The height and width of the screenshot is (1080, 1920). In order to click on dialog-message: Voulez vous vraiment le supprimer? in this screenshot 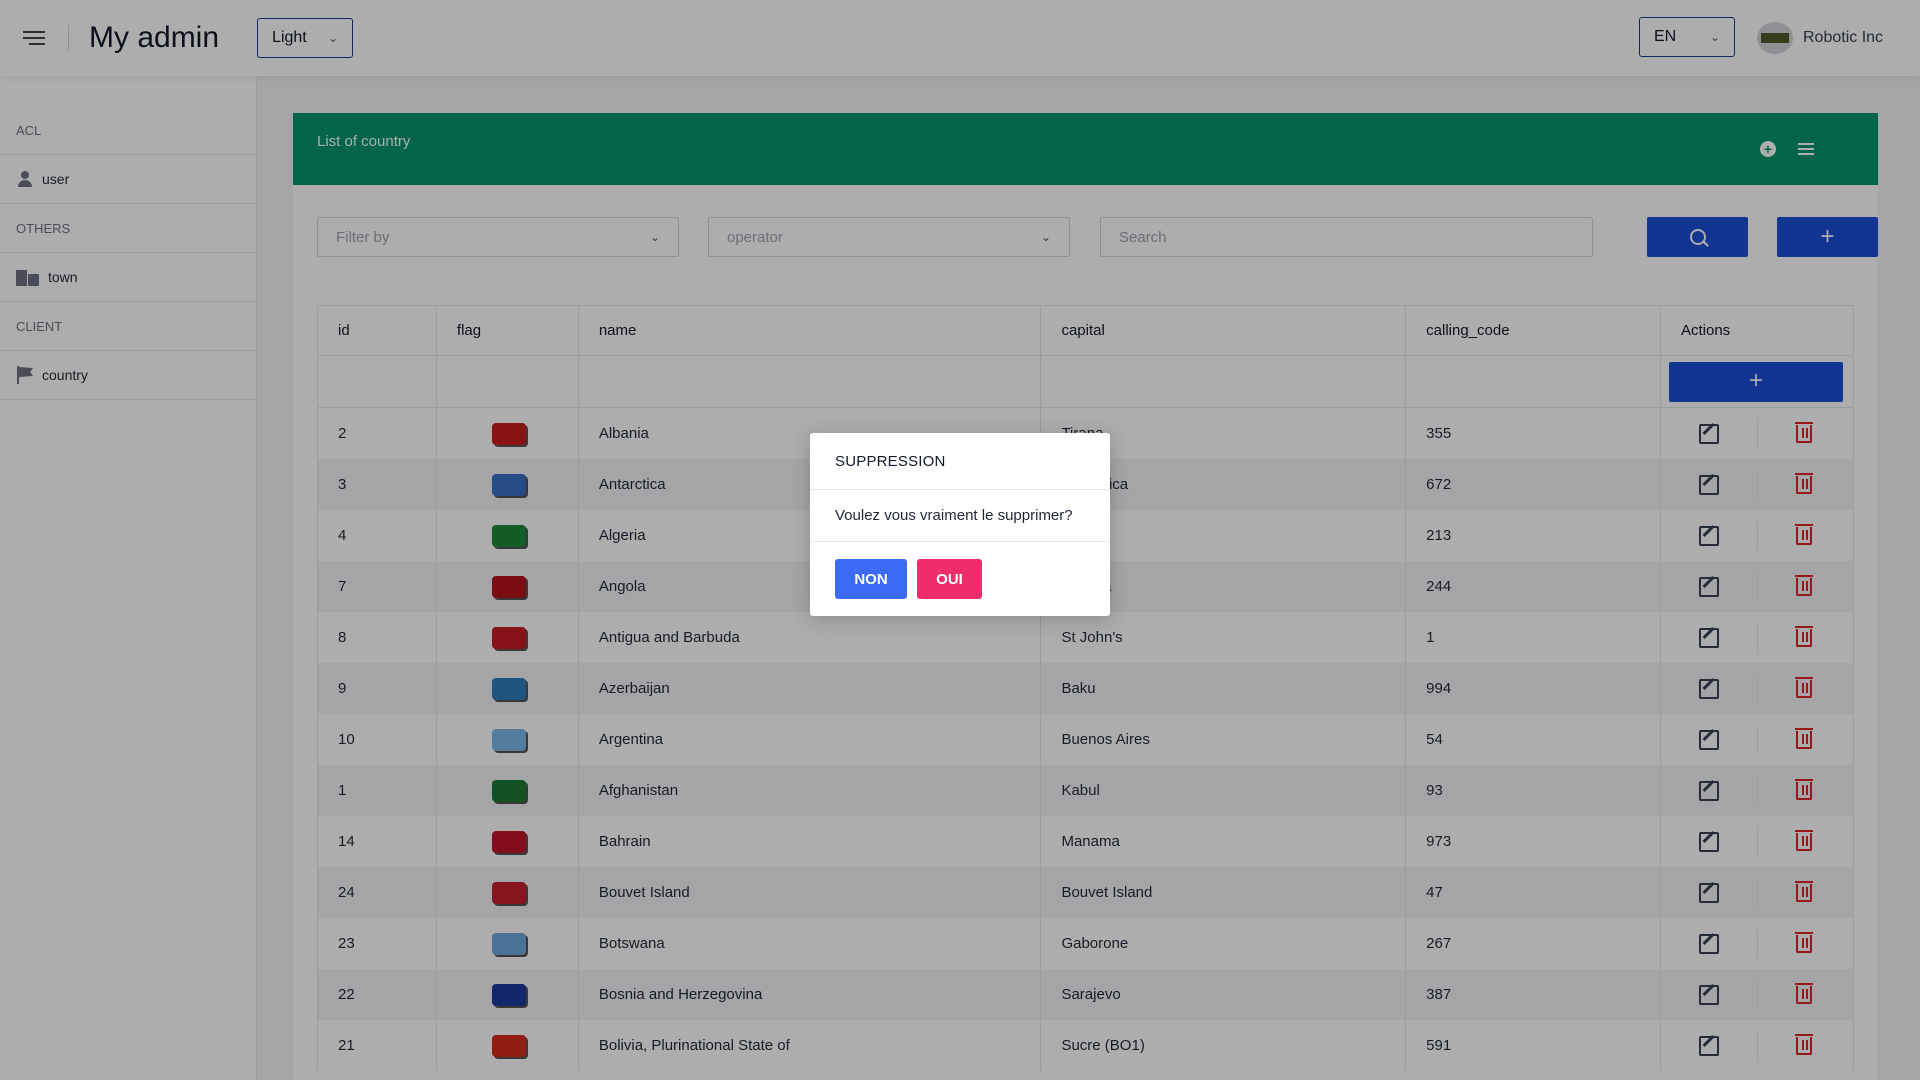, I will do `click(960, 516)`.